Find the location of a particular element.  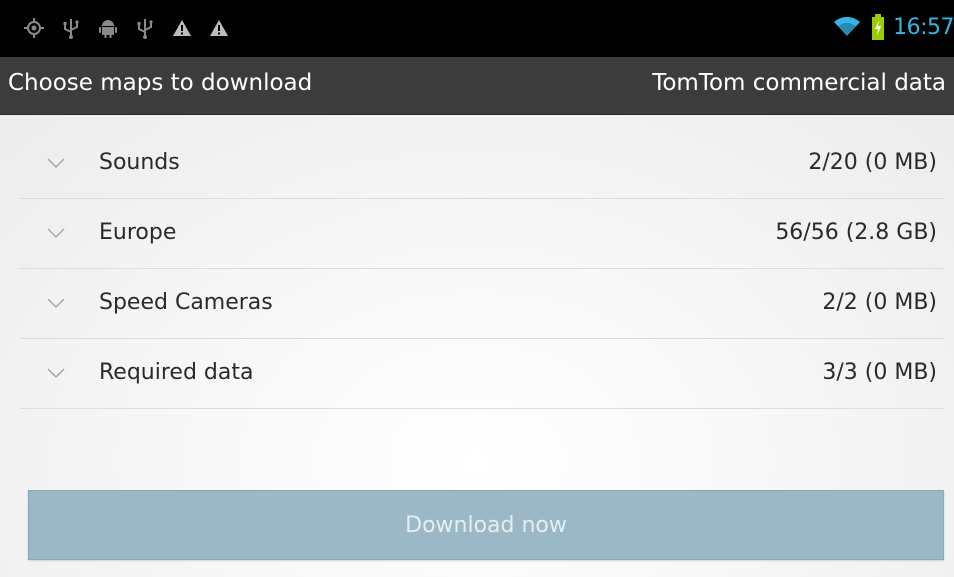

list-item-required-data: Required data 3/3 (0 MB) is located at coordinates (482, 374).